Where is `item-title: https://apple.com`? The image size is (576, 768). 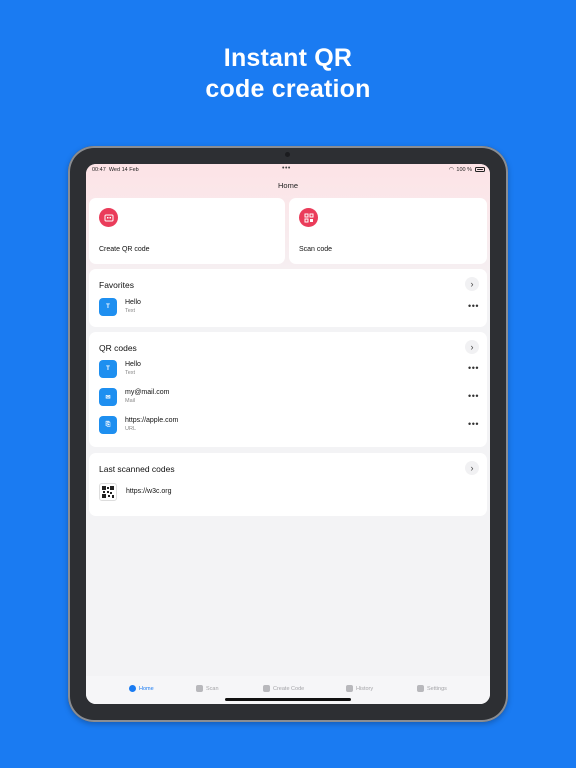 item-title: https://apple.com is located at coordinates (152, 420).